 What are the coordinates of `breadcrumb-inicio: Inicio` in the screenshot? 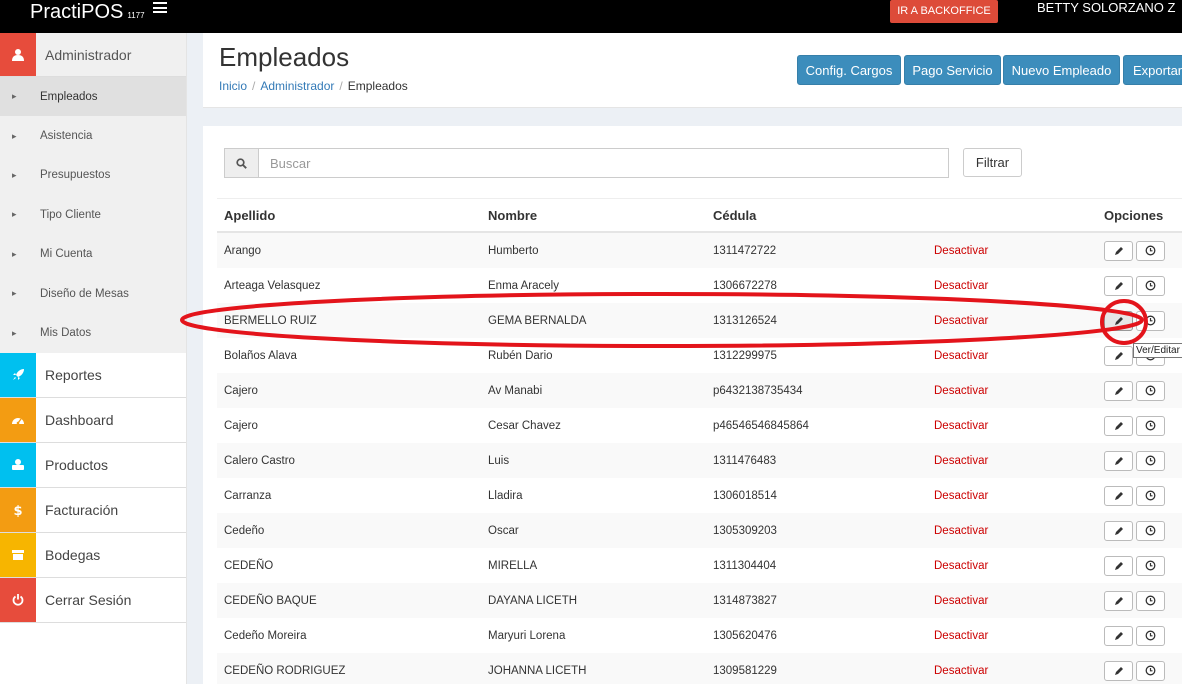 It's located at (233, 86).